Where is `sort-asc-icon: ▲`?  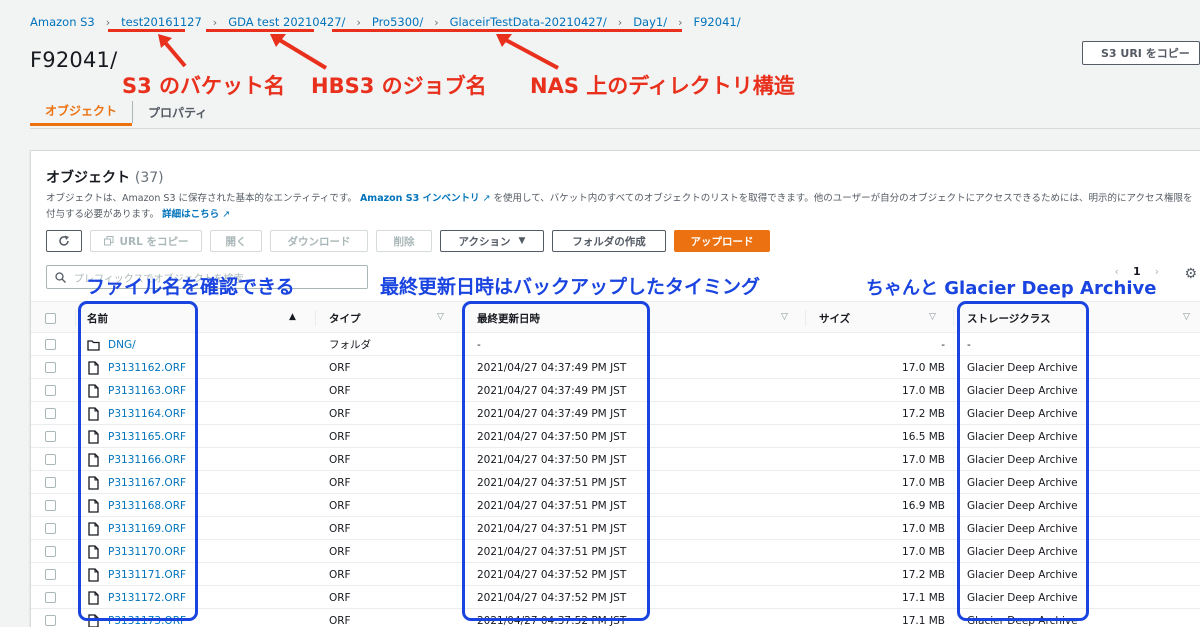 sort-asc-icon: ▲ is located at coordinates (292, 317).